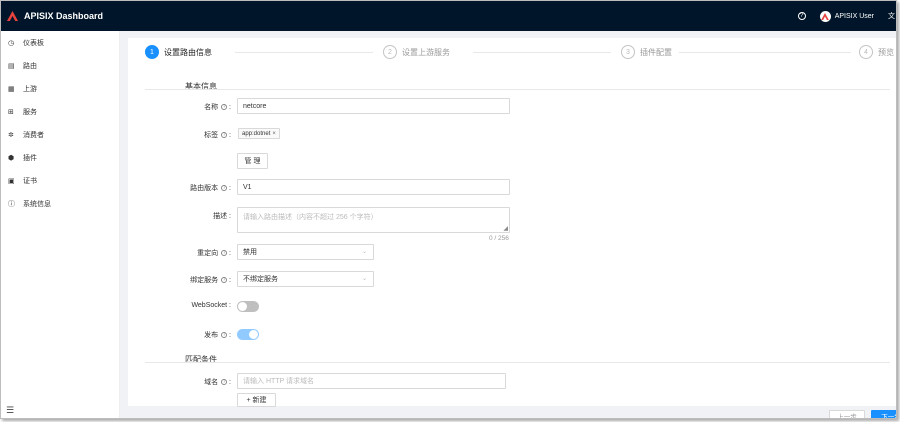  Describe the element at coordinates (11, 66) in the screenshot. I see `route-icon: ▤` at that location.